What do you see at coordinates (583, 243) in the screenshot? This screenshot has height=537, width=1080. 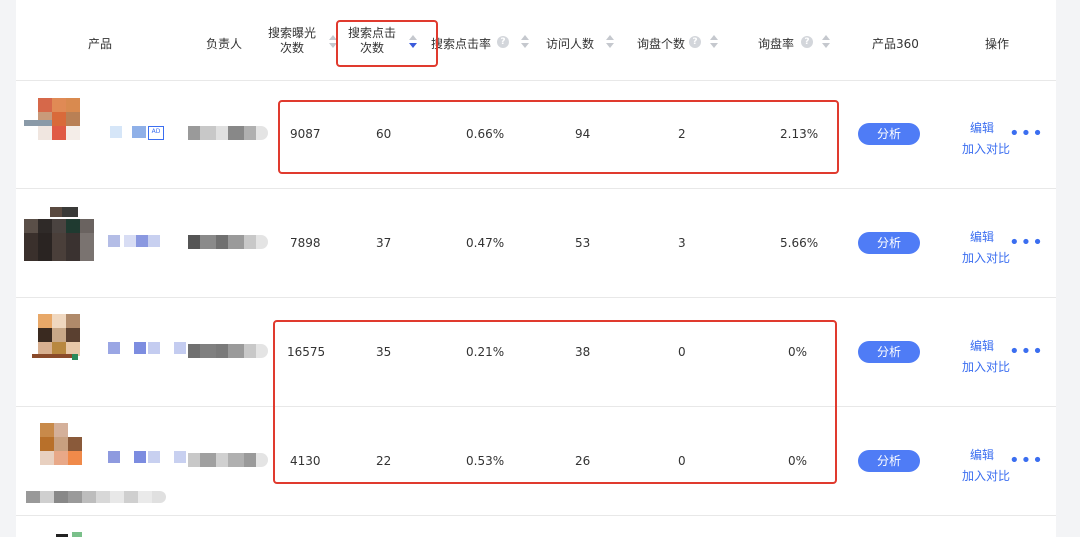 I see `visitors-value: 53` at bounding box center [583, 243].